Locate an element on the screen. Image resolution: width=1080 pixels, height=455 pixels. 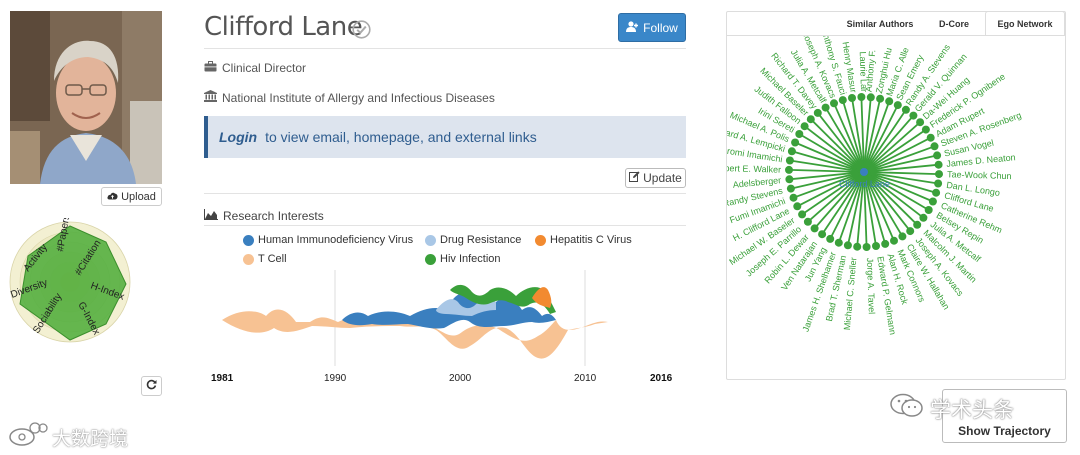
weibo-icon is located at coordinates (28, 437).